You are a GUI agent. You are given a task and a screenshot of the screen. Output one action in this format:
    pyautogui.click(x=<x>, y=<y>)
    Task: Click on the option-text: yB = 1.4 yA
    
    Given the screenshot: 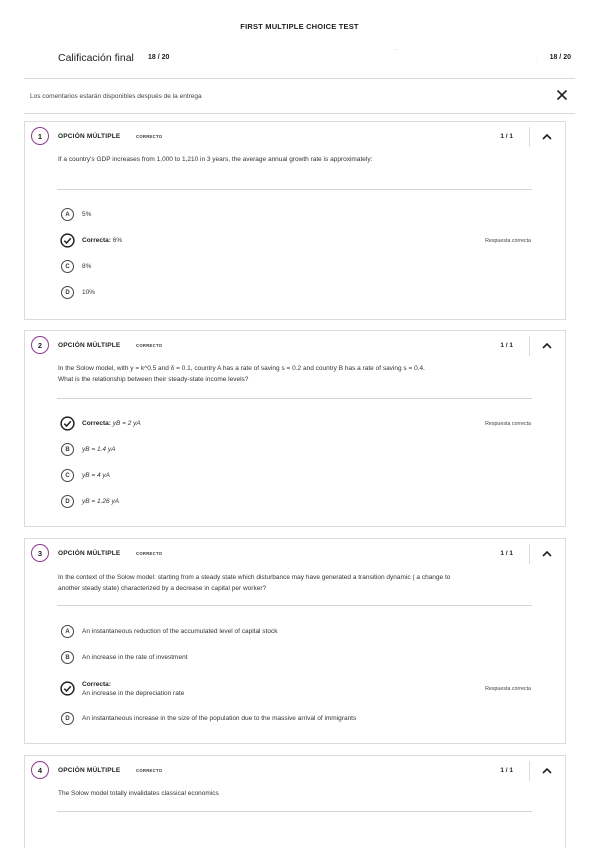 What is the action you would take?
    pyautogui.click(x=99, y=449)
    